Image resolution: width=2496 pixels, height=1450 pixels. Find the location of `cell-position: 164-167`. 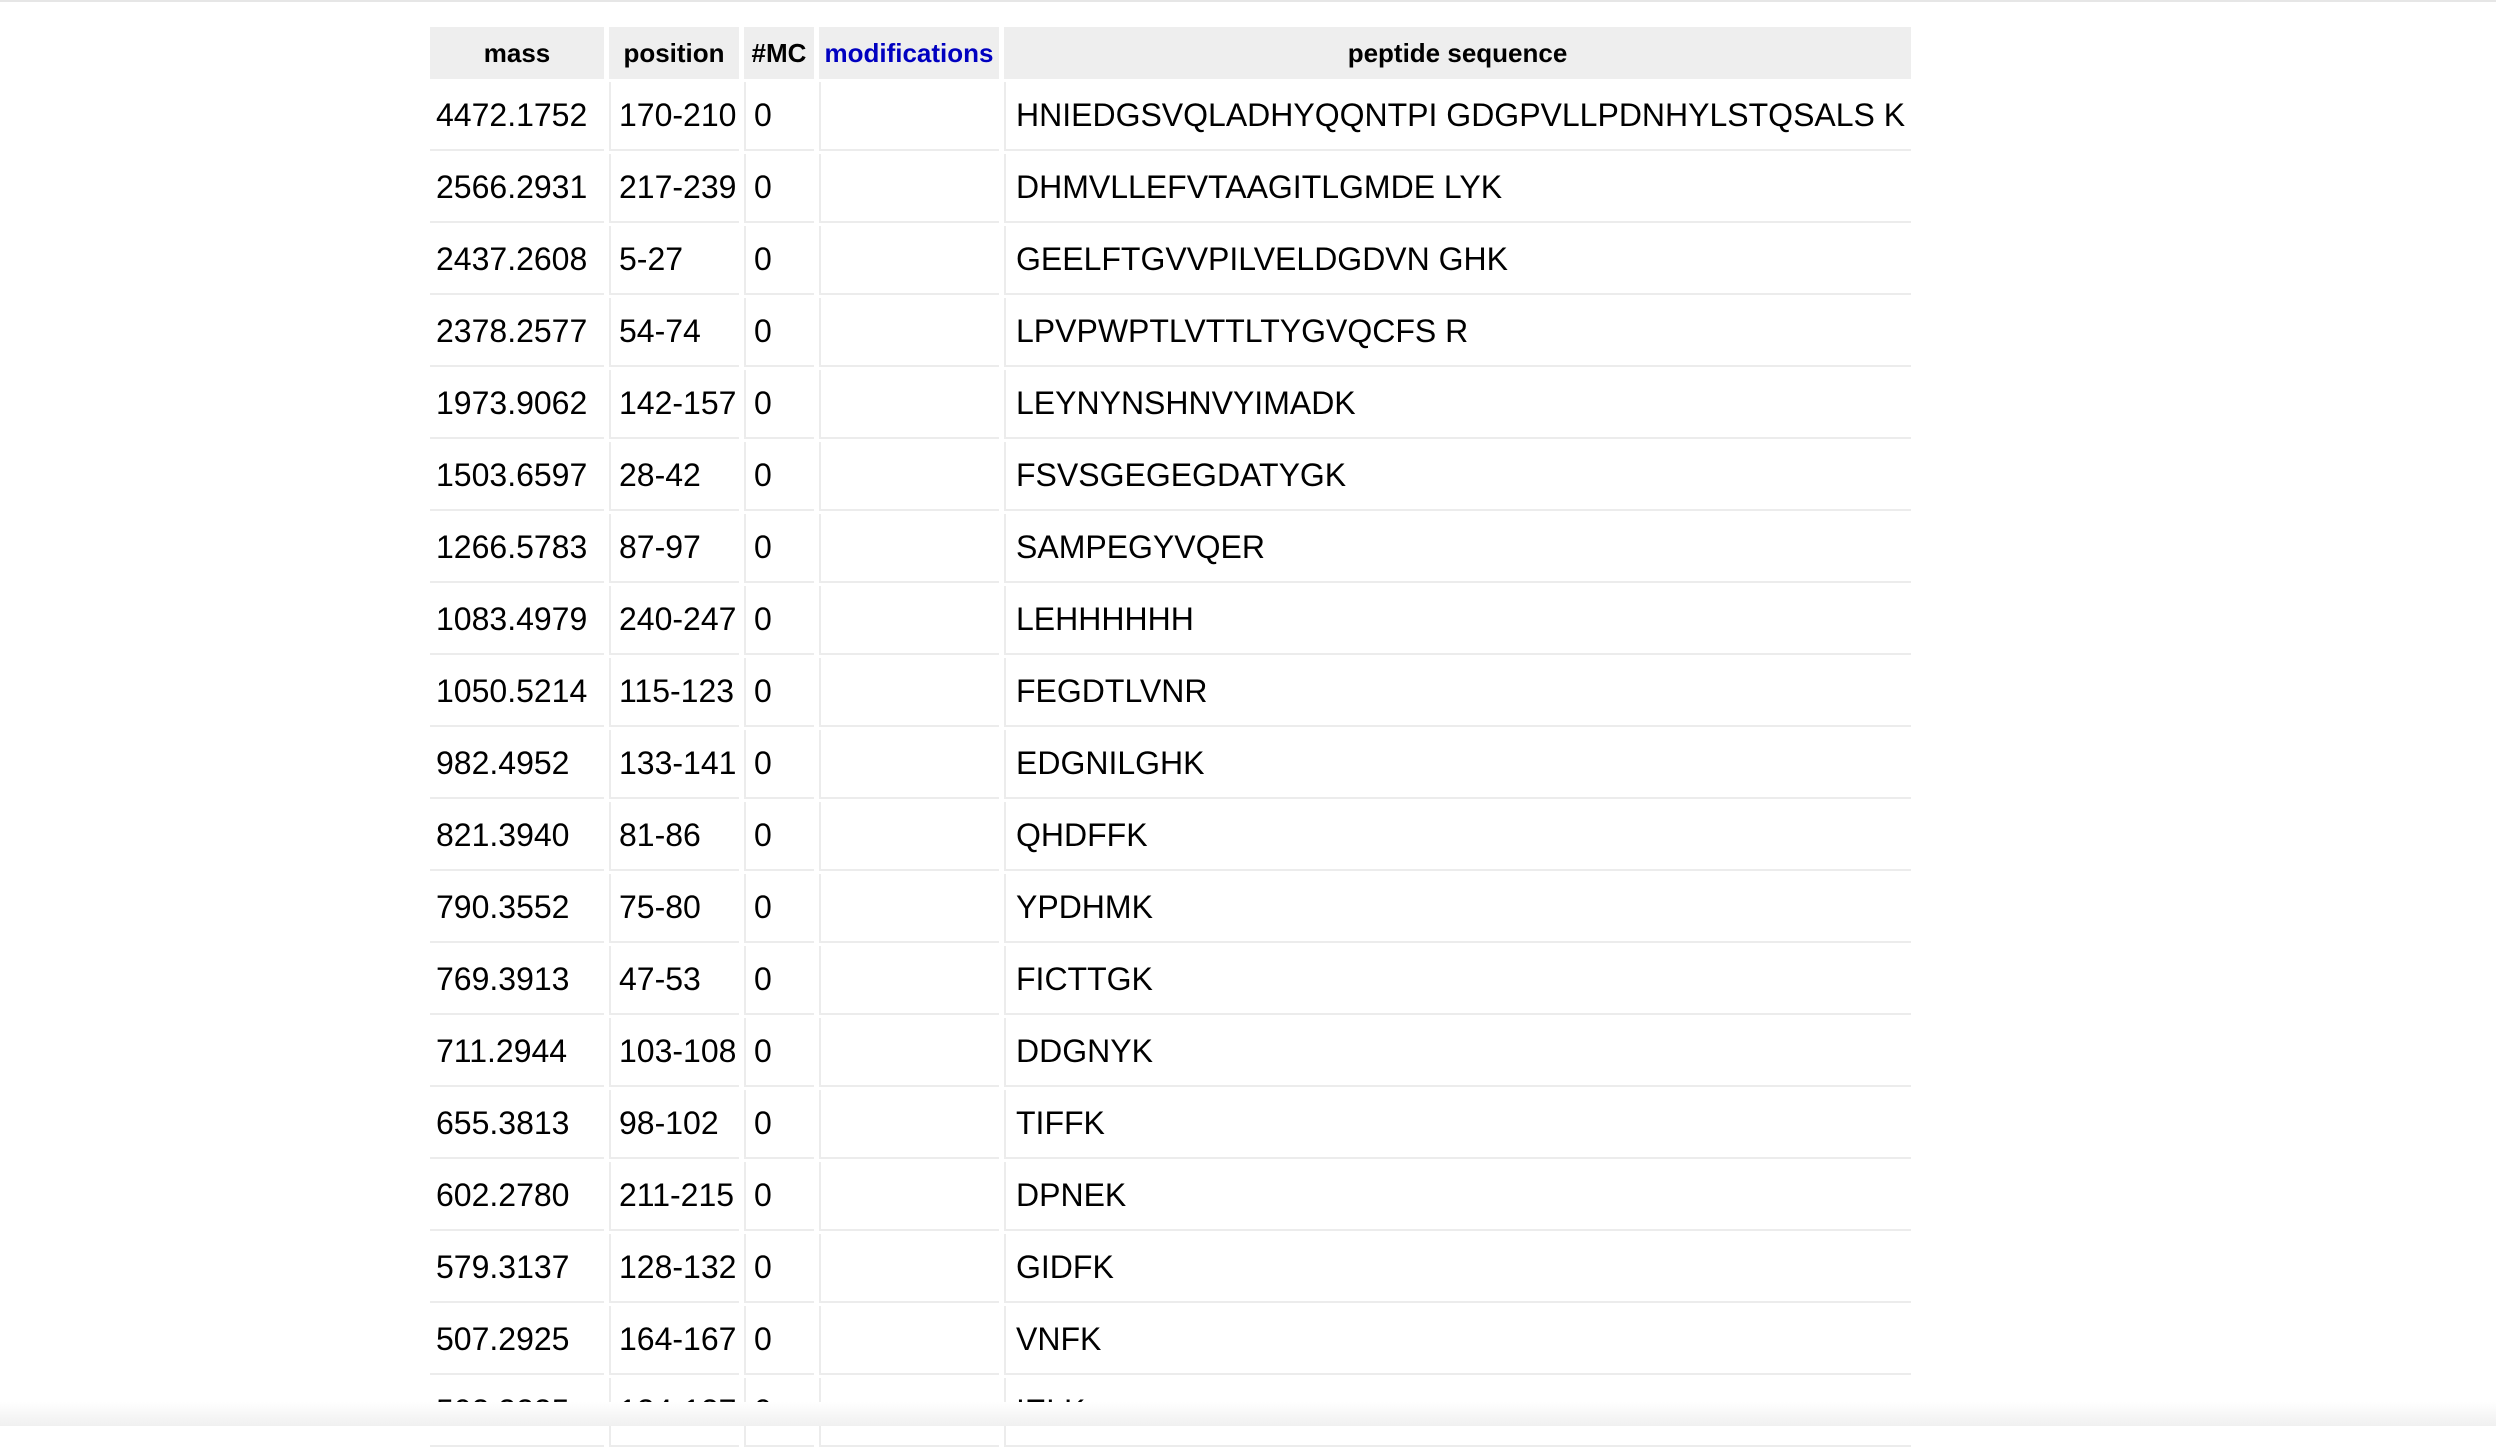

cell-position: 164-167 is located at coordinates (674, 1340).